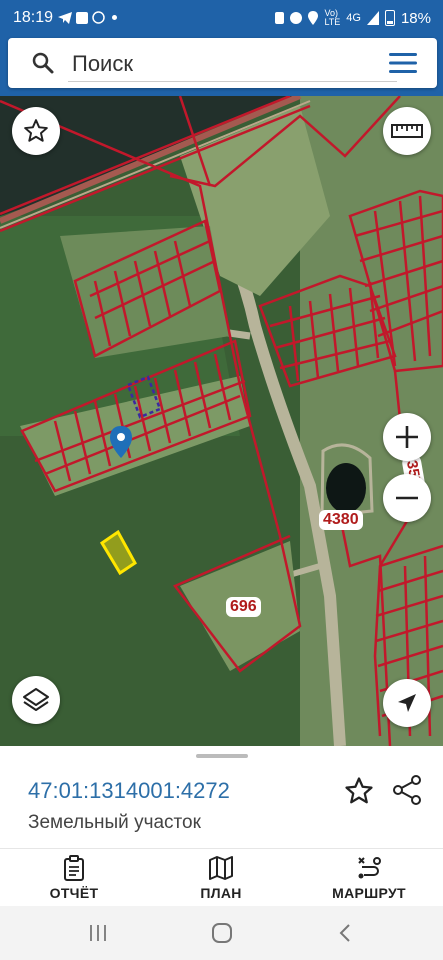  What do you see at coordinates (221, 868) in the screenshot?
I see `map-fold-icon` at bounding box center [221, 868].